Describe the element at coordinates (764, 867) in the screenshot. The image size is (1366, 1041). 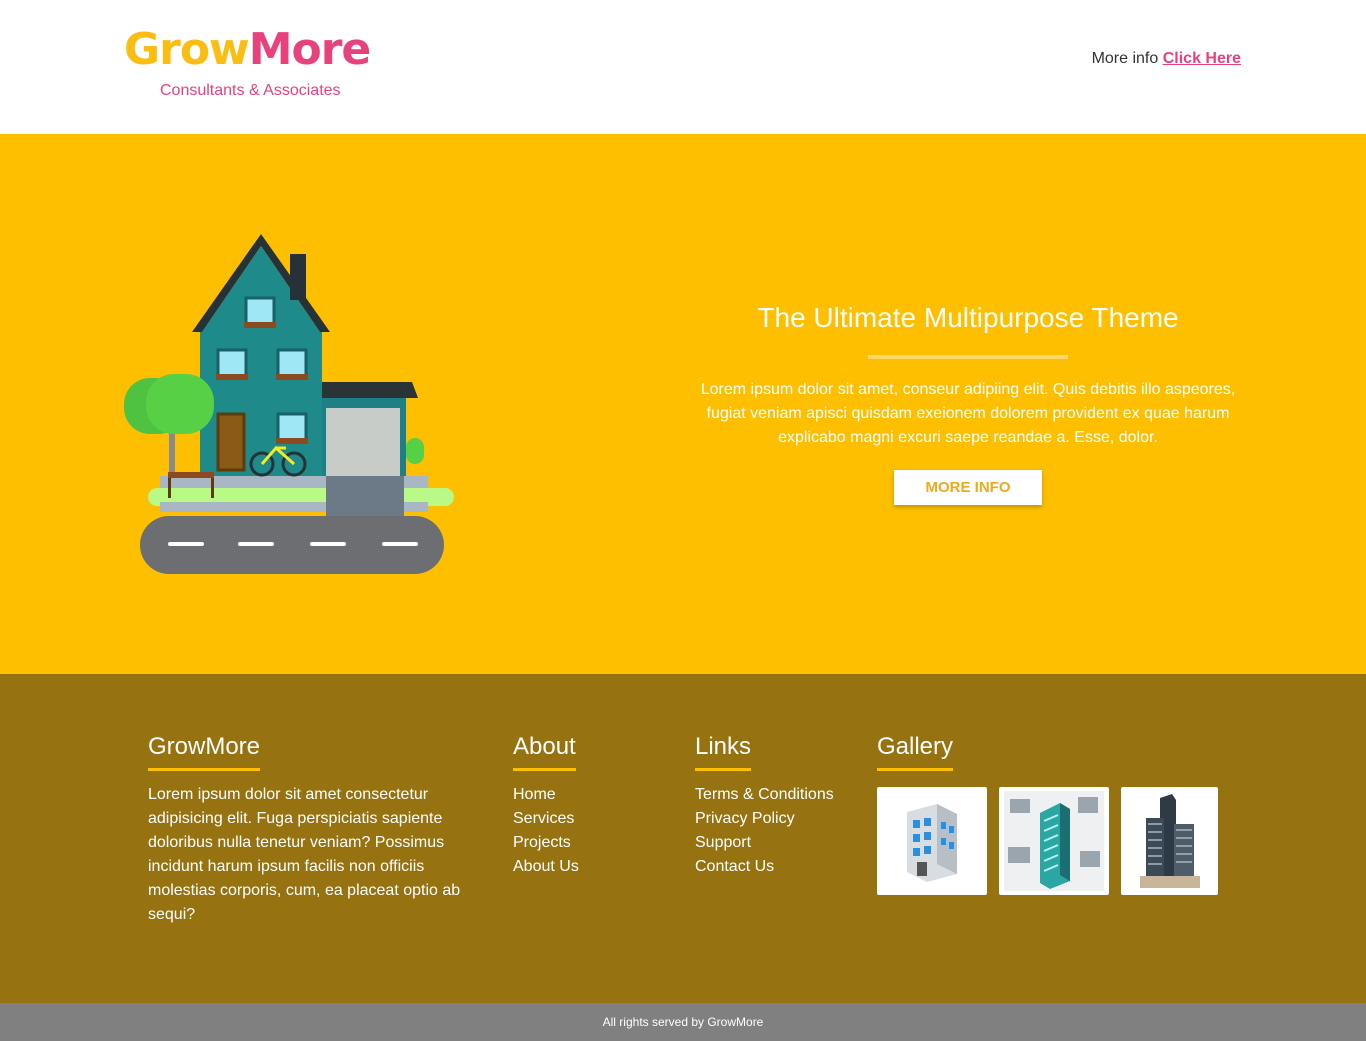
I see `footer-link-contact: Contact Us` at that location.